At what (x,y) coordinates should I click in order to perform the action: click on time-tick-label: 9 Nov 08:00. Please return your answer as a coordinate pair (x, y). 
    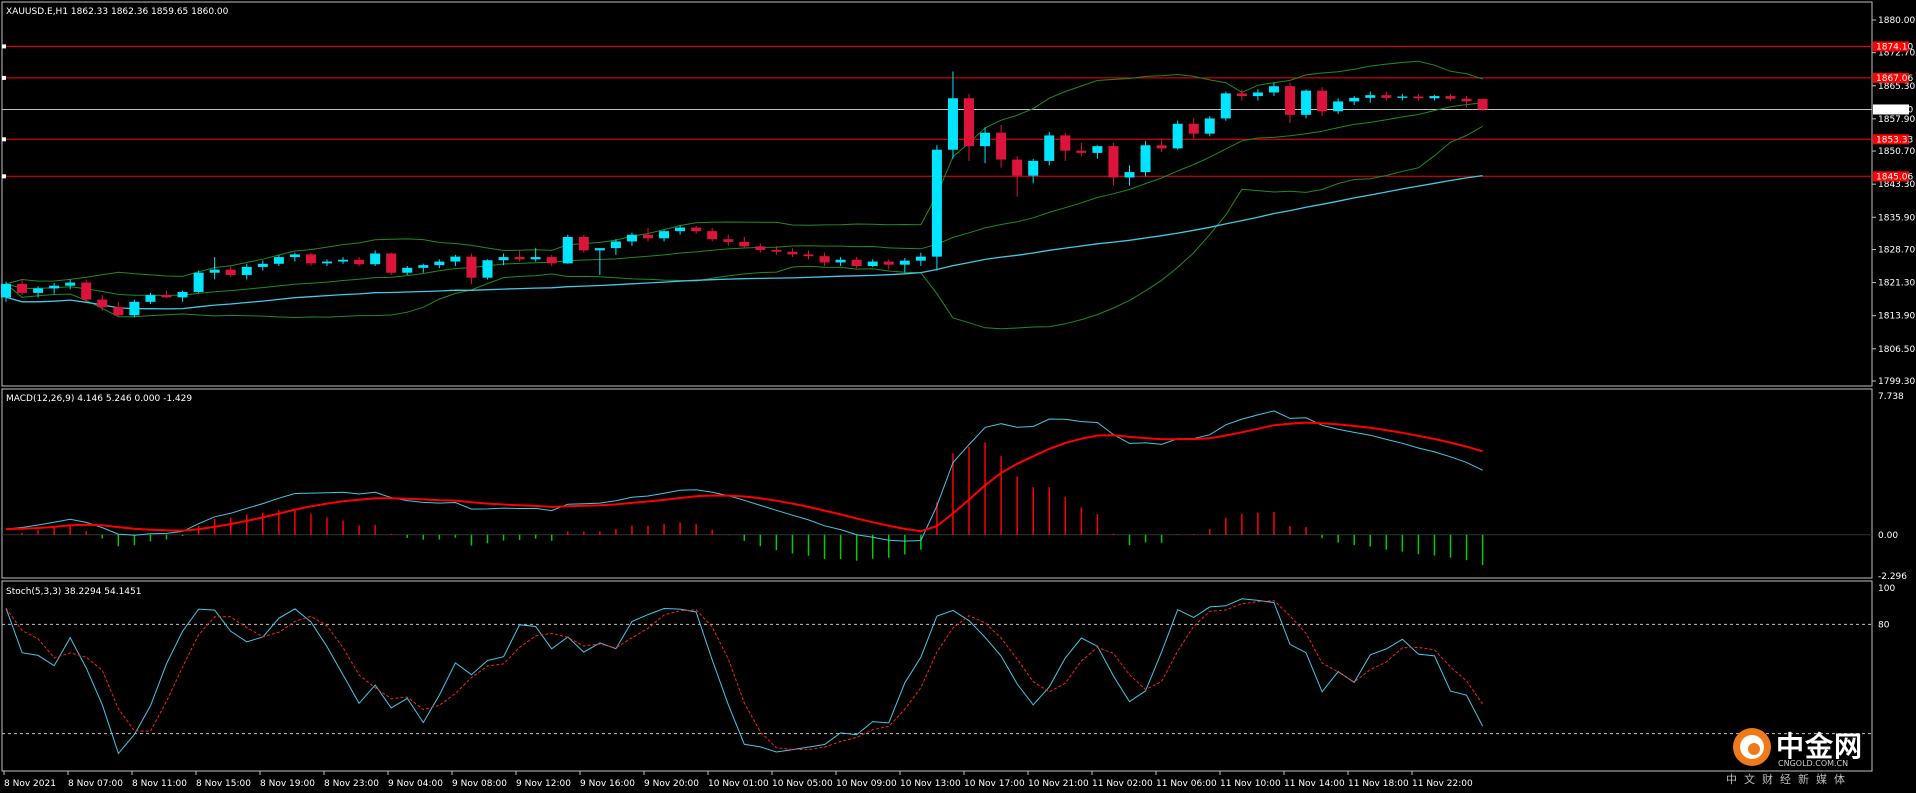
    Looking at the image, I should click on (479, 784).